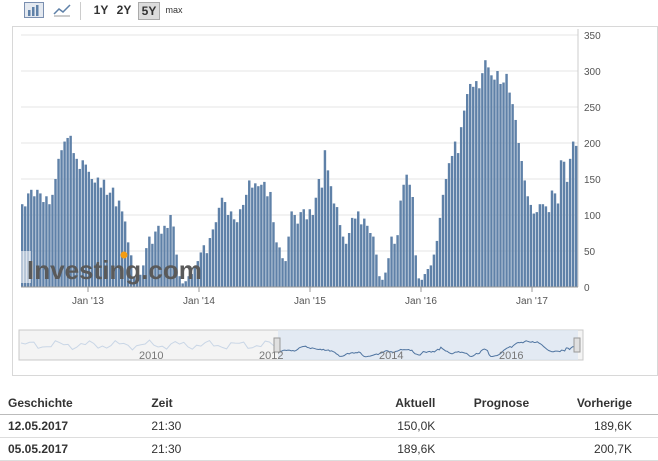 The width and height of the screenshot is (658, 461). What do you see at coordinates (594, 403) in the screenshot?
I see `header-previous: Vorherige` at bounding box center [594, 403].